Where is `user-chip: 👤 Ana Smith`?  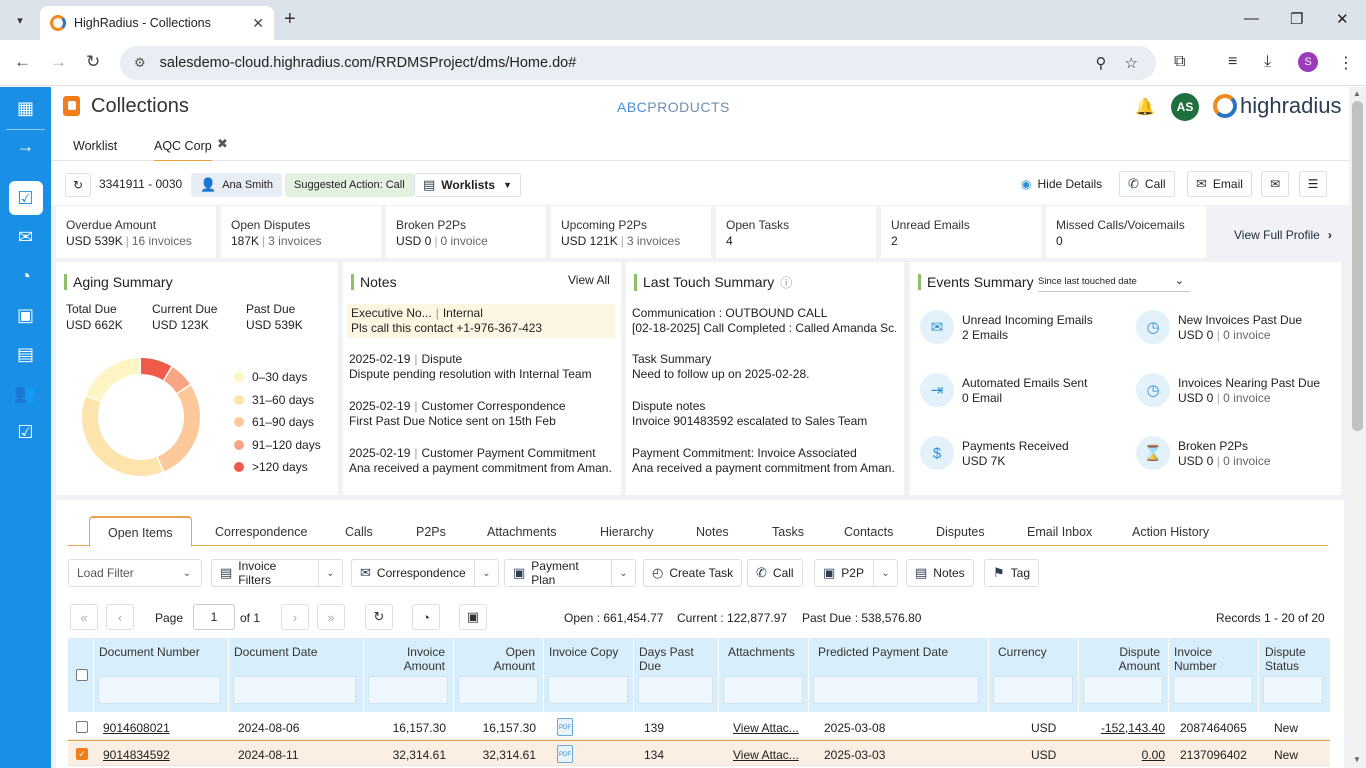
user-chip: 👤 Ana Smith is located at coordinates (236, 185).